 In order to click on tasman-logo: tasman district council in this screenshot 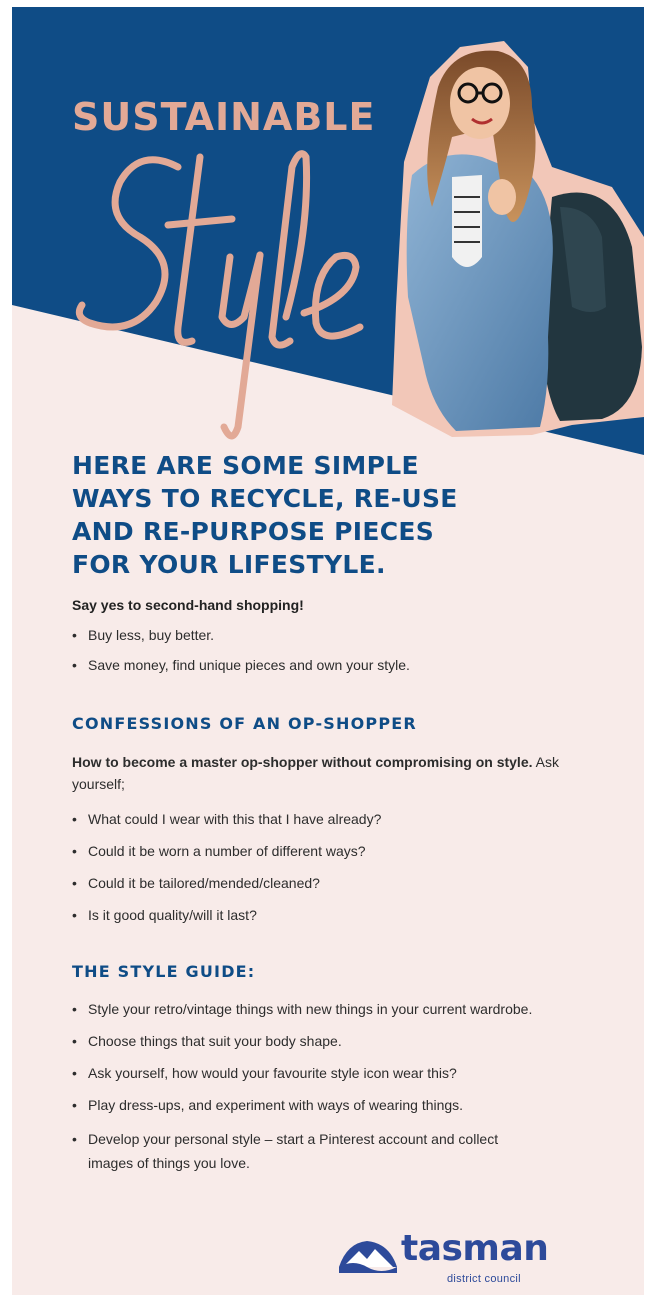, I will do `click(447, 1260)`.